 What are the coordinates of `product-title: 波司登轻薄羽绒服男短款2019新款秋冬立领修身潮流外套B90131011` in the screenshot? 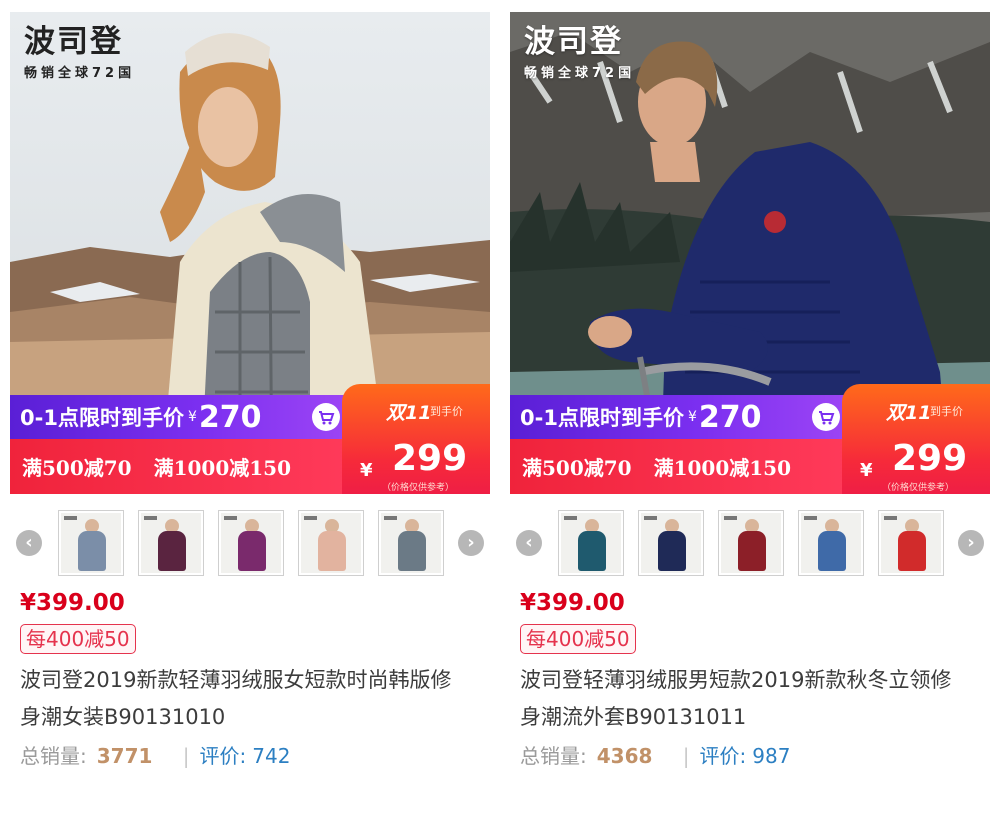 It's located at (745, 699).